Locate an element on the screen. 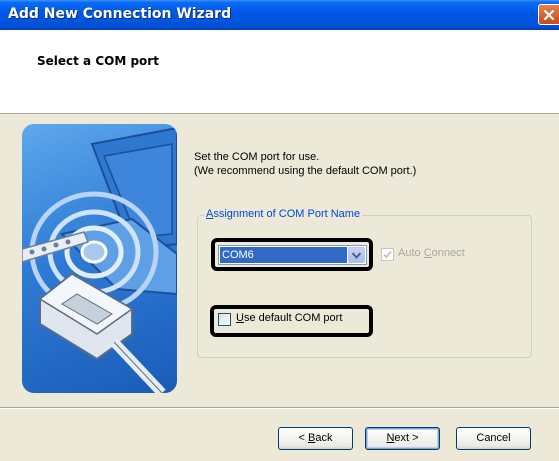 The image size is (559, 461). cancel-button-label: Cancel is located at coordinates (493, 438).